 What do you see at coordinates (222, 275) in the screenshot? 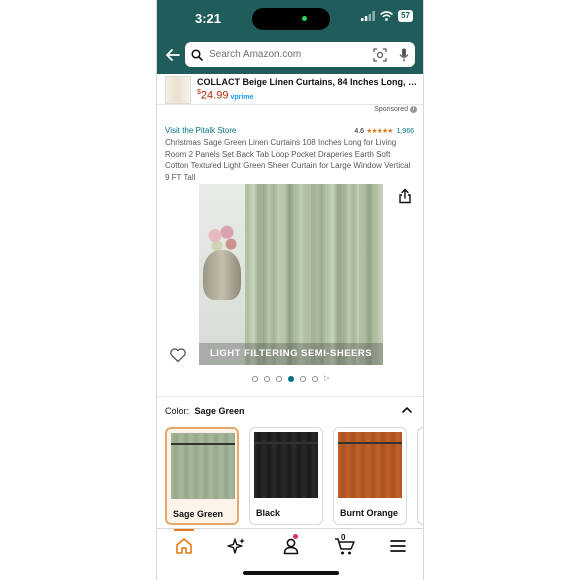
I see `vase-decor` at bounding box center [222, 275].